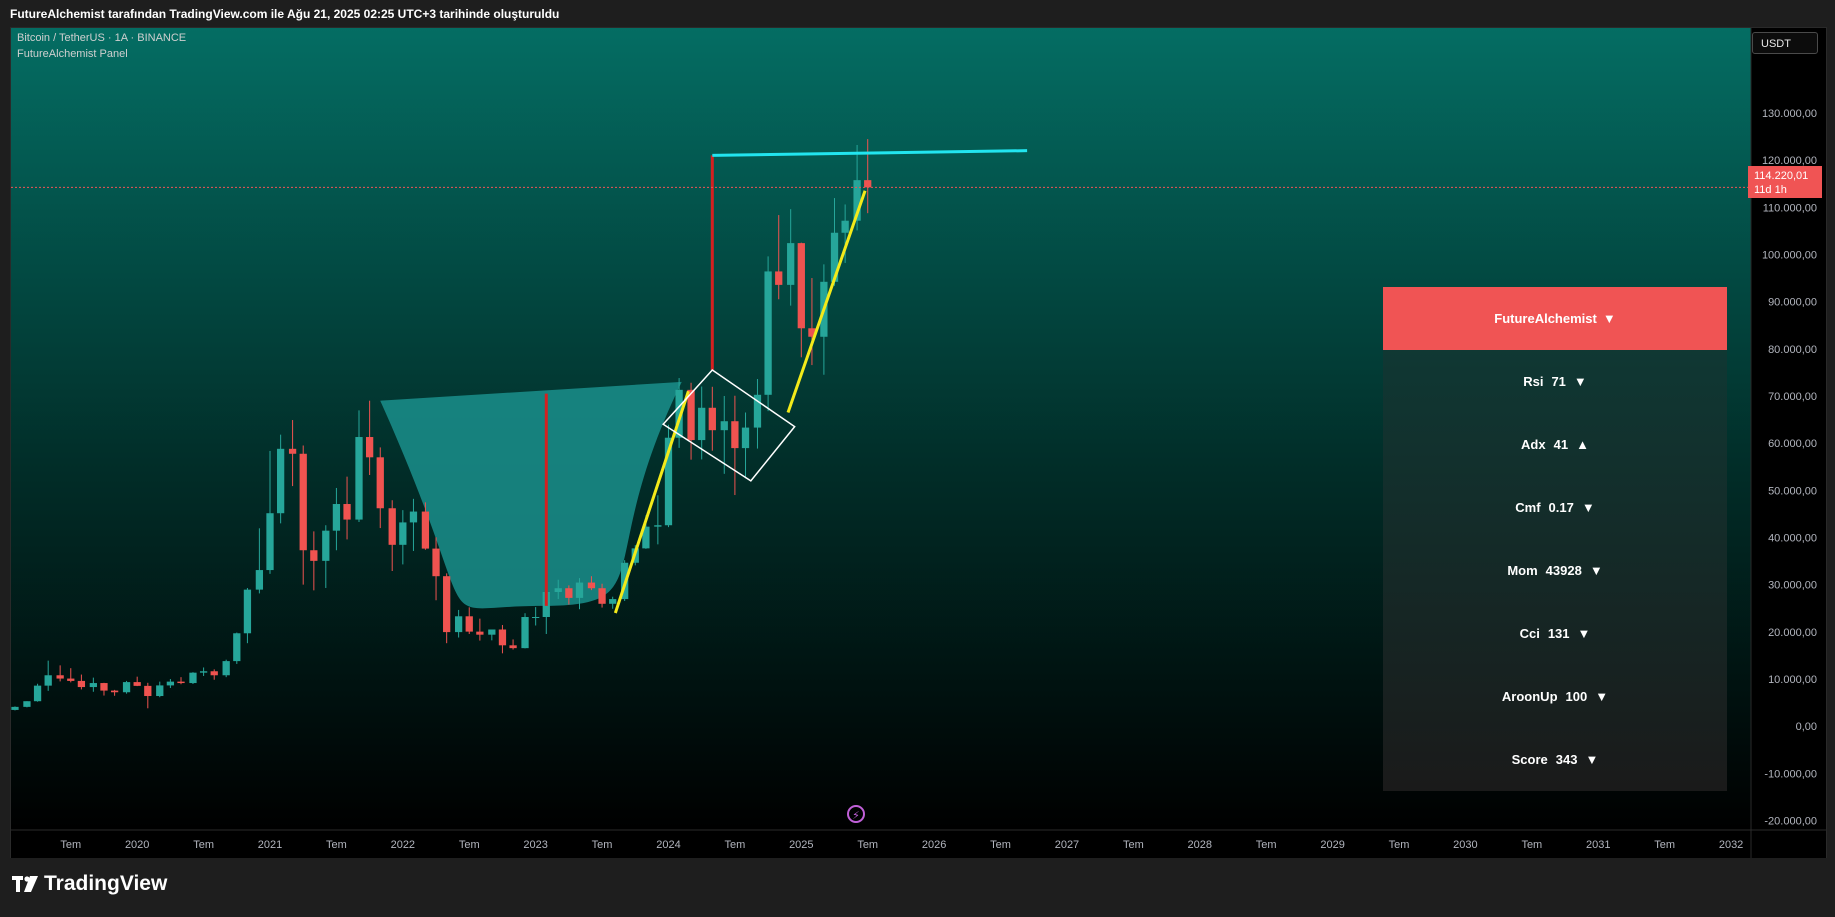 This screenshot has width=1835, height=917. What do you see at coordinates (1806, 727) in the screenshot?
I see `y-axis-tick-label: 0,00` at bounding box center [1806, 727].